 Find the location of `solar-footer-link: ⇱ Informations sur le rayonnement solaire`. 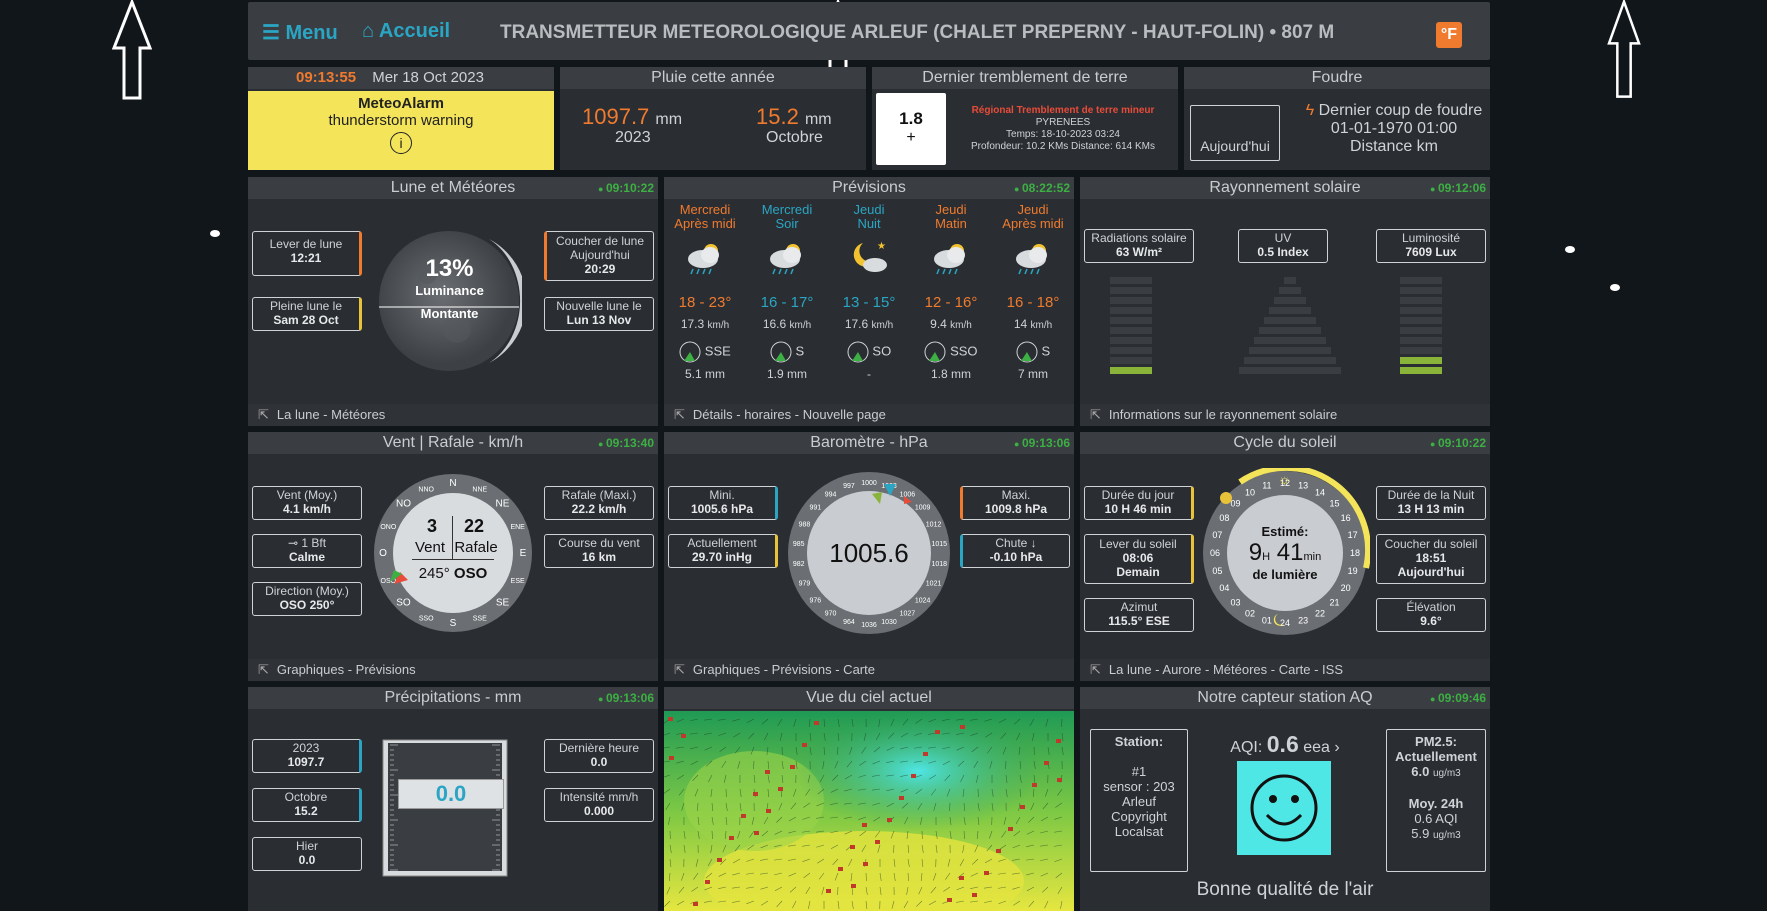

solar-footer-link: ⇱ Informations sur le rayonnement solaire is located at coordinates (1285, 415).